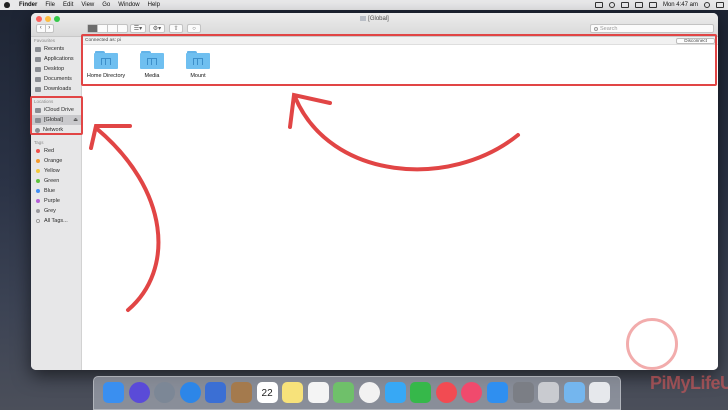 The height and width of the screenshot is (410, 728). Describe the element at coordinates (399, 60) in the screenshot. I see `highlight-box-share-contents` at that location.